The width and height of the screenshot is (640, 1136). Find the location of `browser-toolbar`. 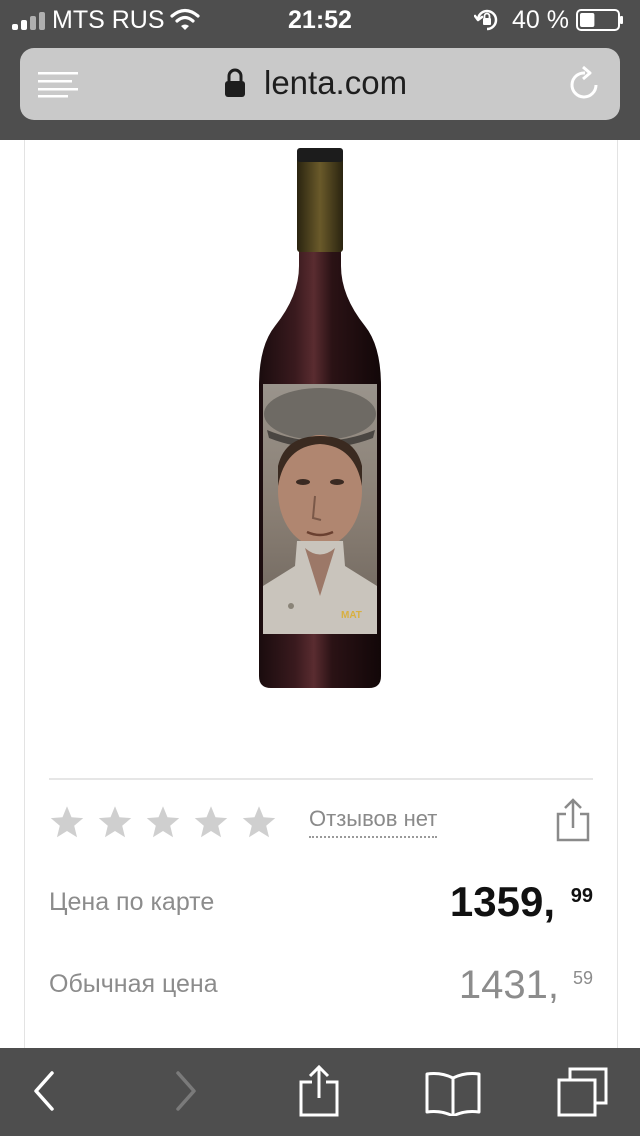

browser-toolbar is located at coordinates (320, 1092).